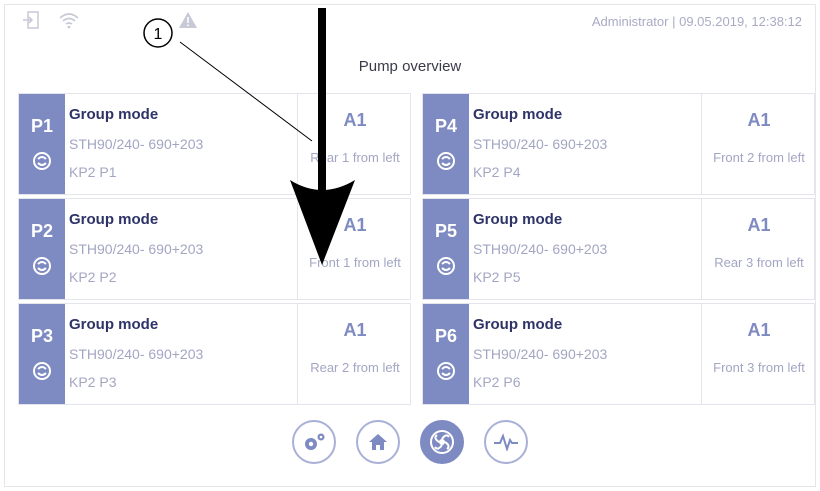  I want to click on pump-location: Front 1 from left, so click(355, 262).